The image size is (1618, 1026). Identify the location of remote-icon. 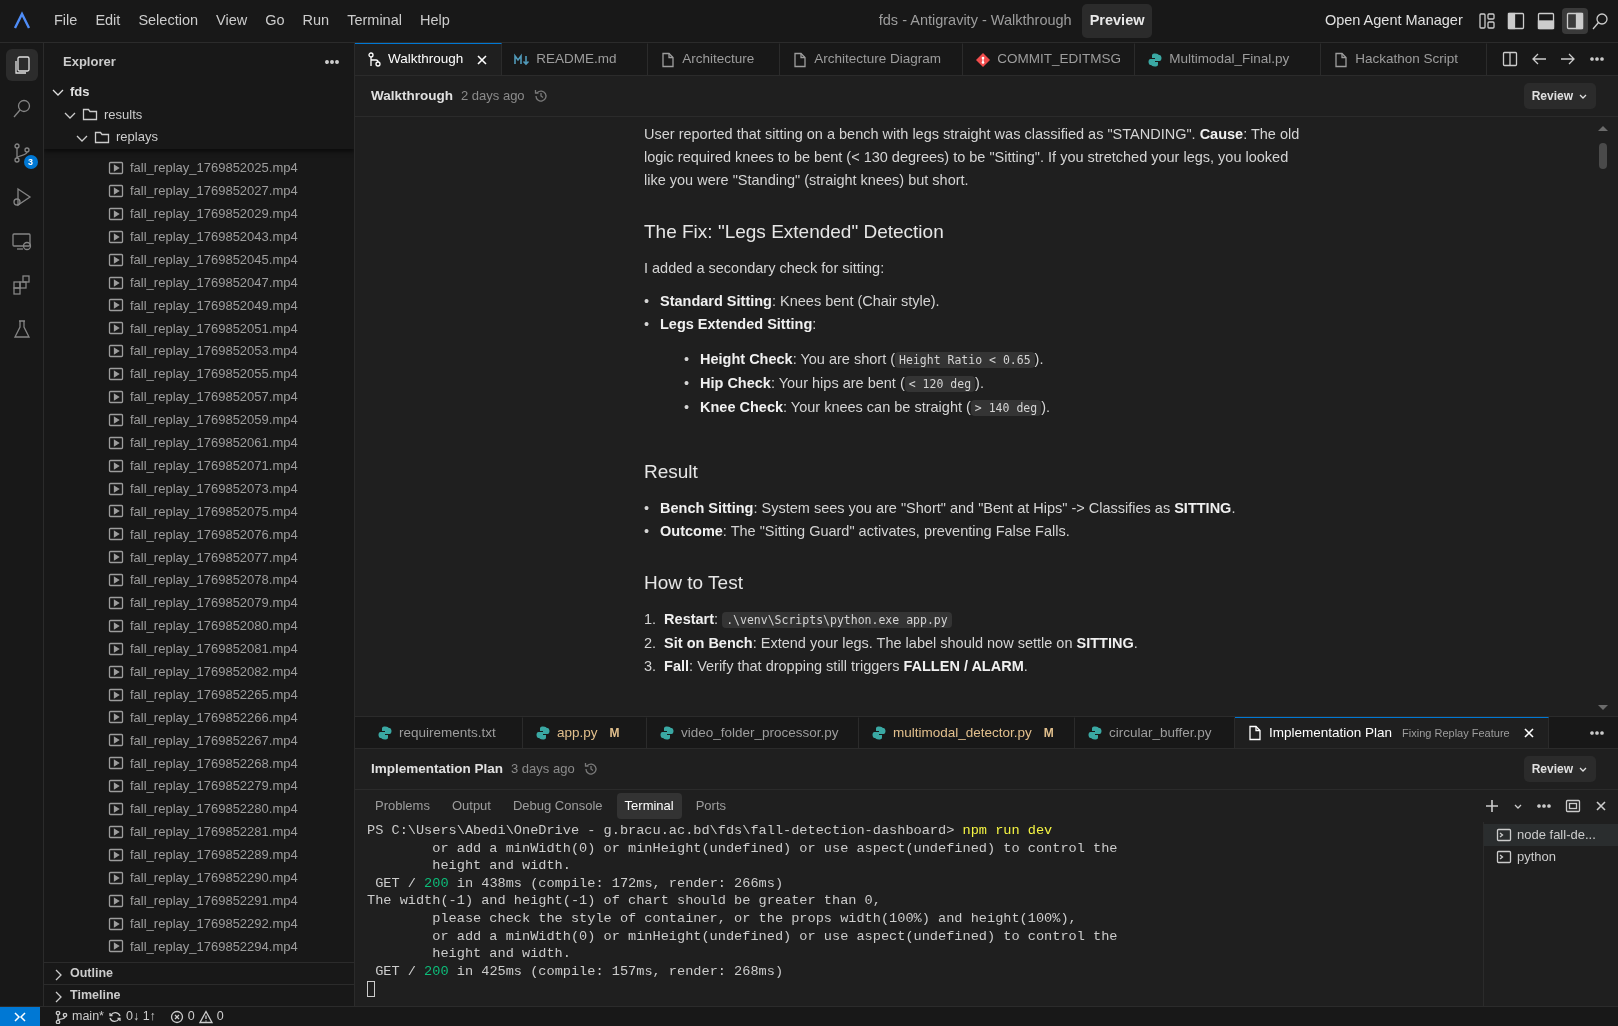
(20, 1016).